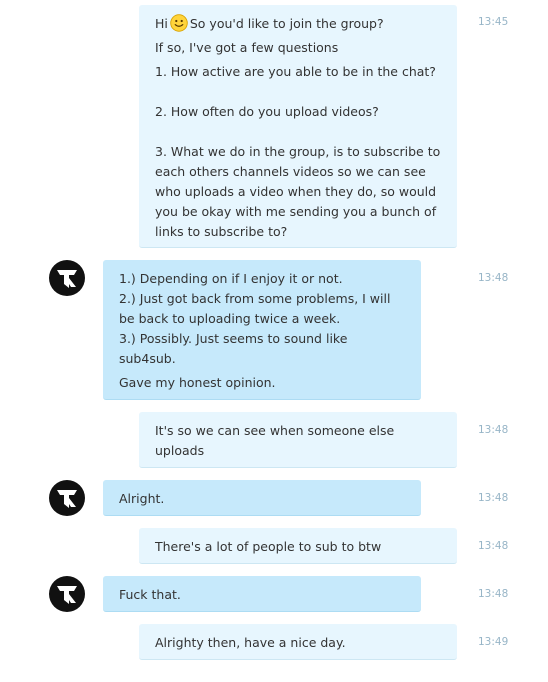  Describe the element at coordinates (262, 498) in the screenshot. I see `message-bubble-incoming: Alright.` at that location.